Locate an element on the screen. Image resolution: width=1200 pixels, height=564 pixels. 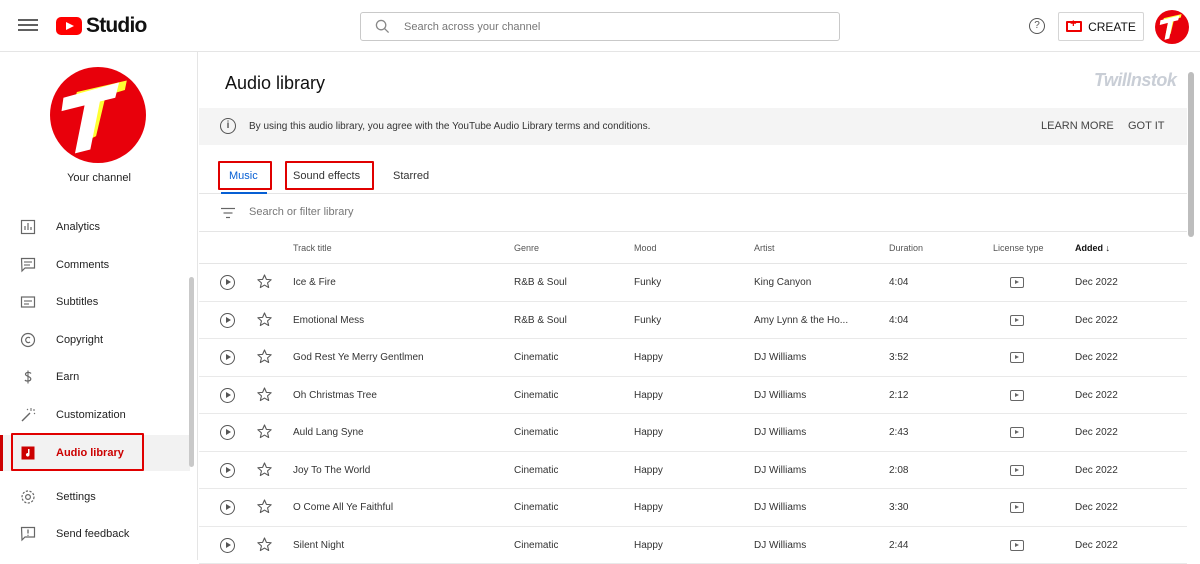
channel-avatar is located at coordinates (98, 115).